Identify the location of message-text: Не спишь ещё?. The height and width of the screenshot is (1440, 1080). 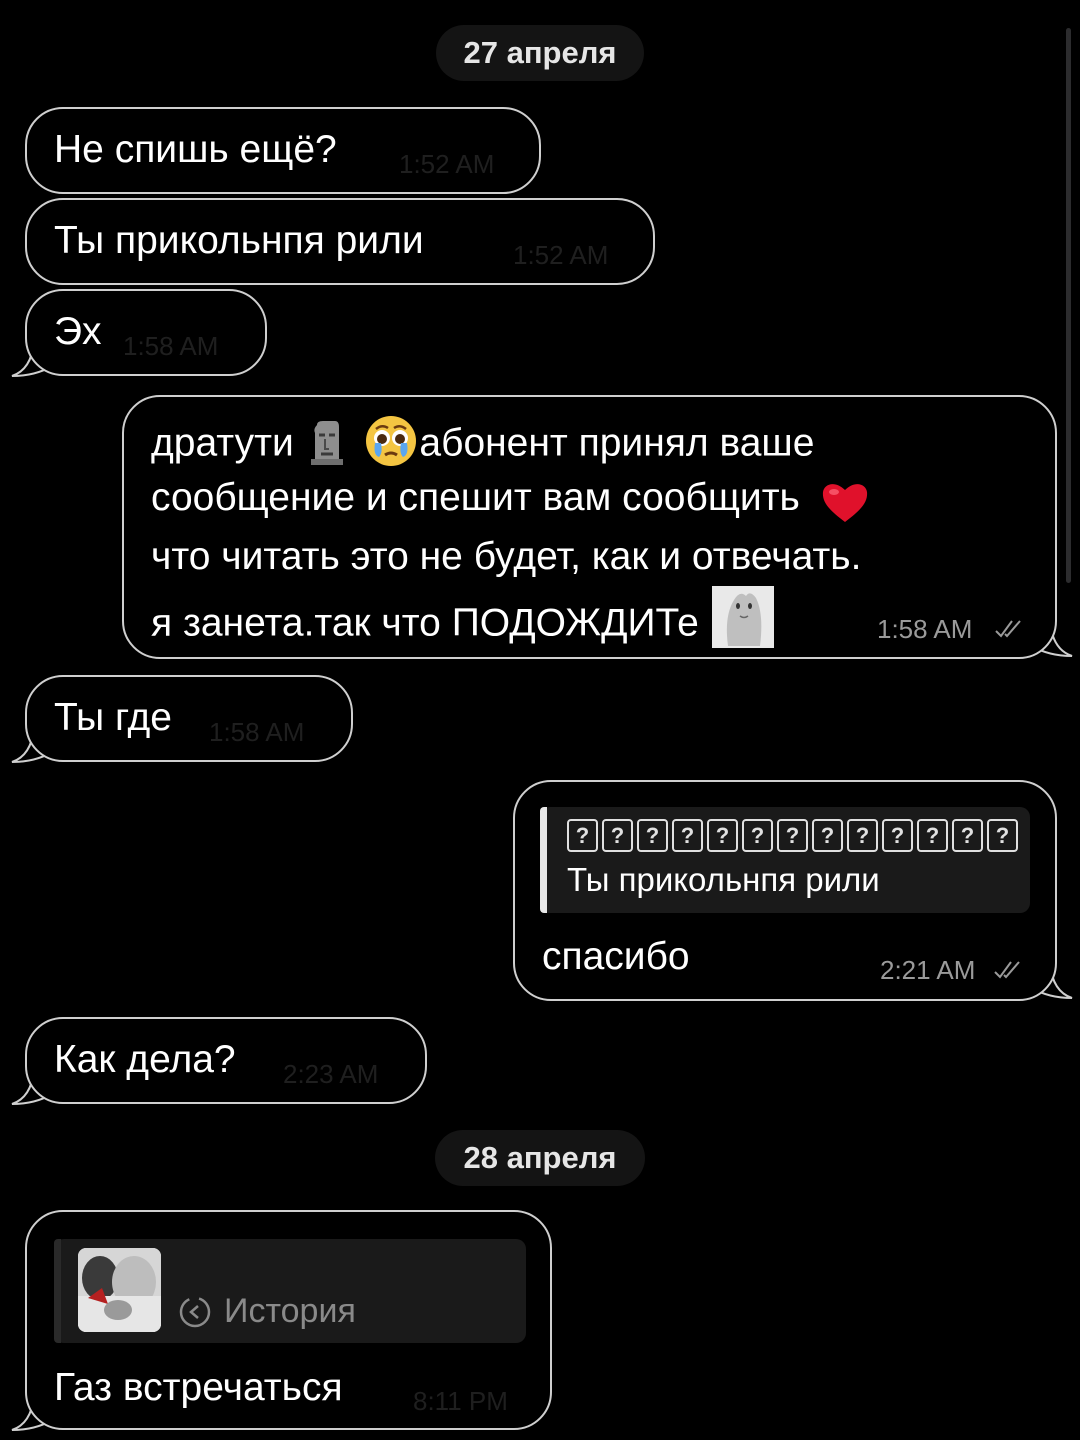
(195, 149).